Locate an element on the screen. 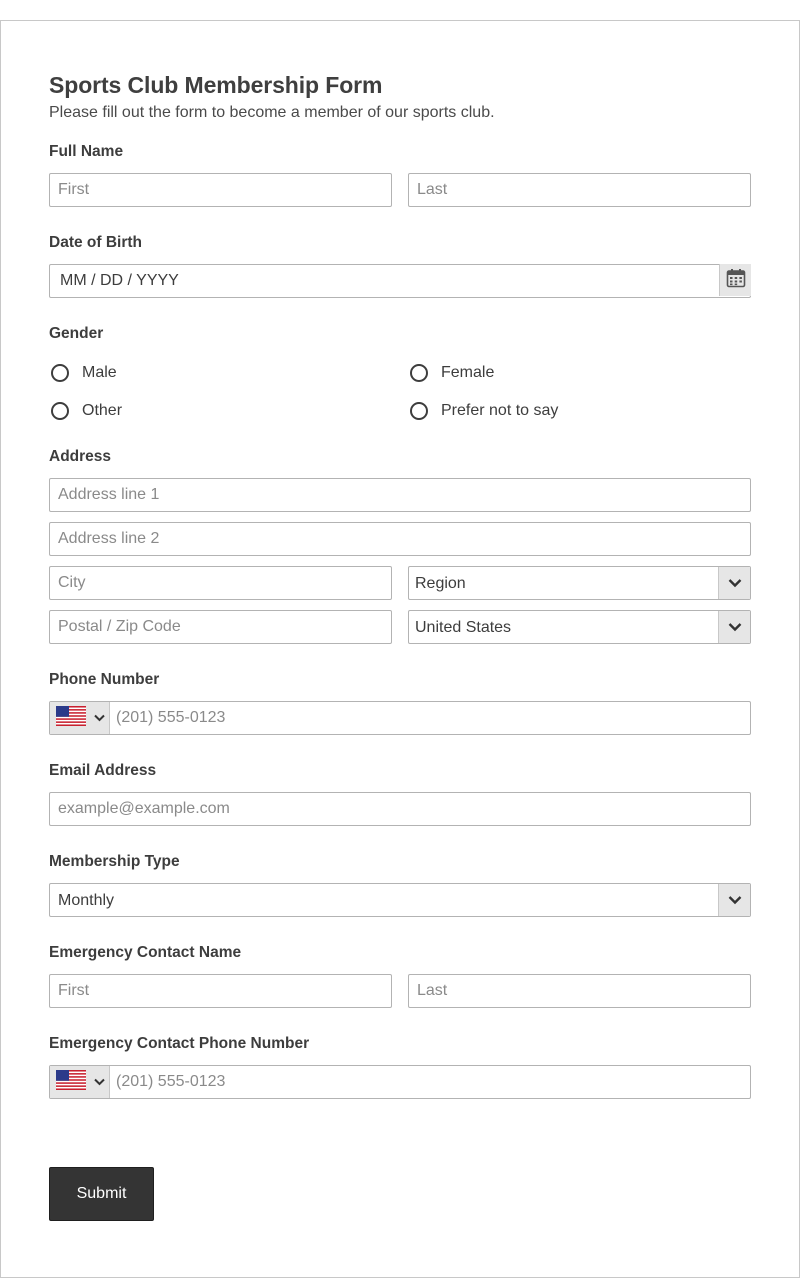  gender-option-label: Female is located at coordinates (468, 372).